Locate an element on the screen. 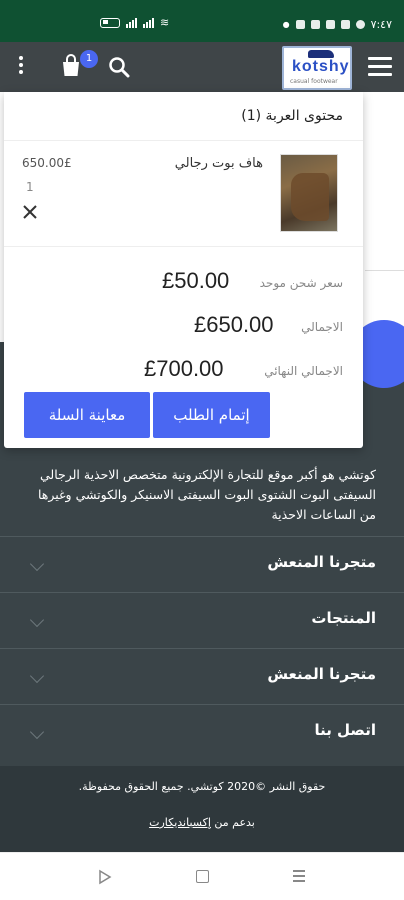  signal-icon is located at coordinates (131, 22).